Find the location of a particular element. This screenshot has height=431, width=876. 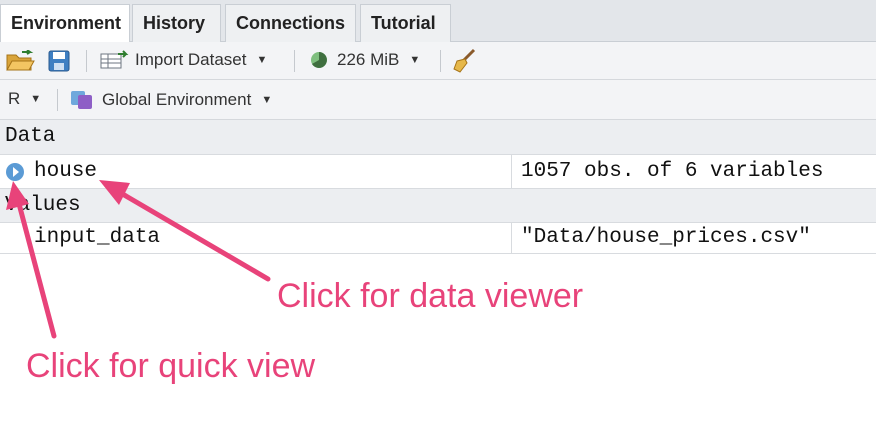

environment-label: Global Environment is located at coordinates (177, 99).